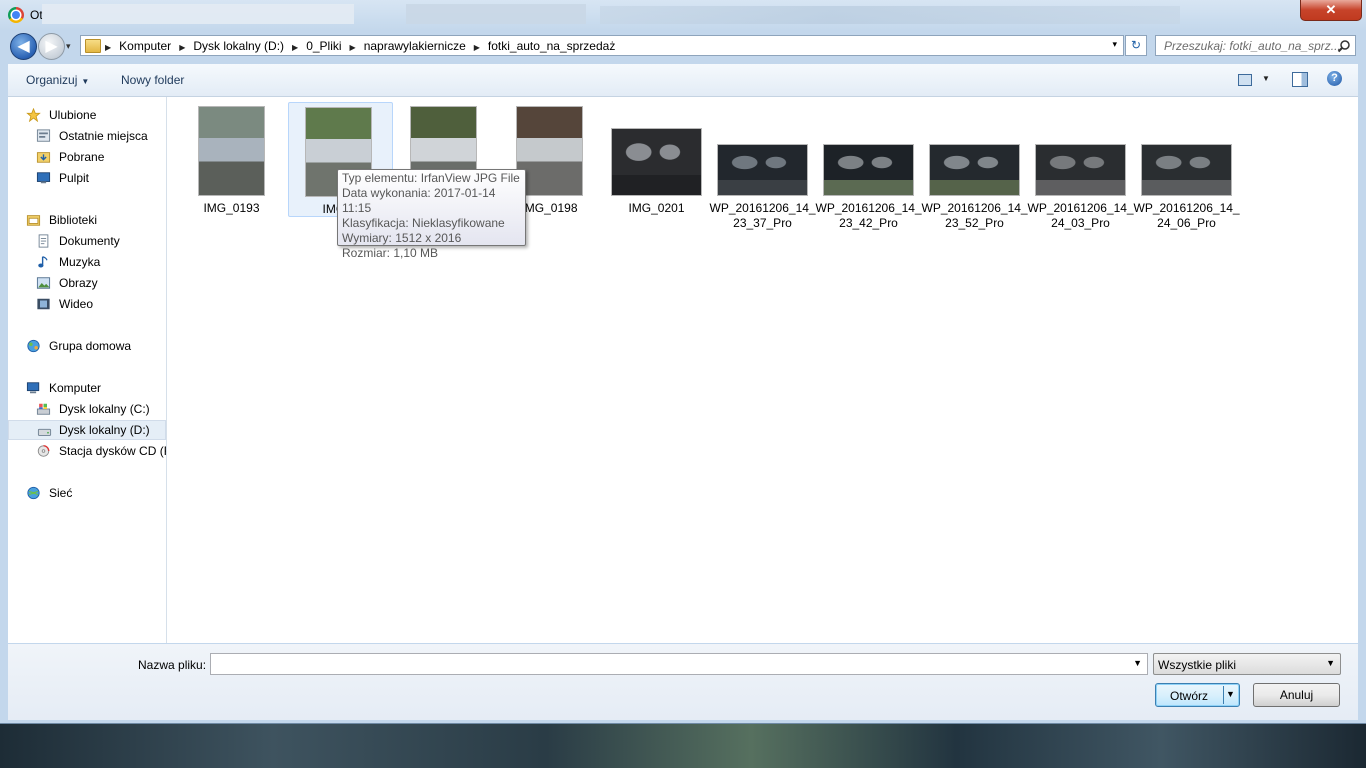 This screenshot has height=768, width=1366. I want to click on chevron-down-icon: ▼, so click(85, 81).